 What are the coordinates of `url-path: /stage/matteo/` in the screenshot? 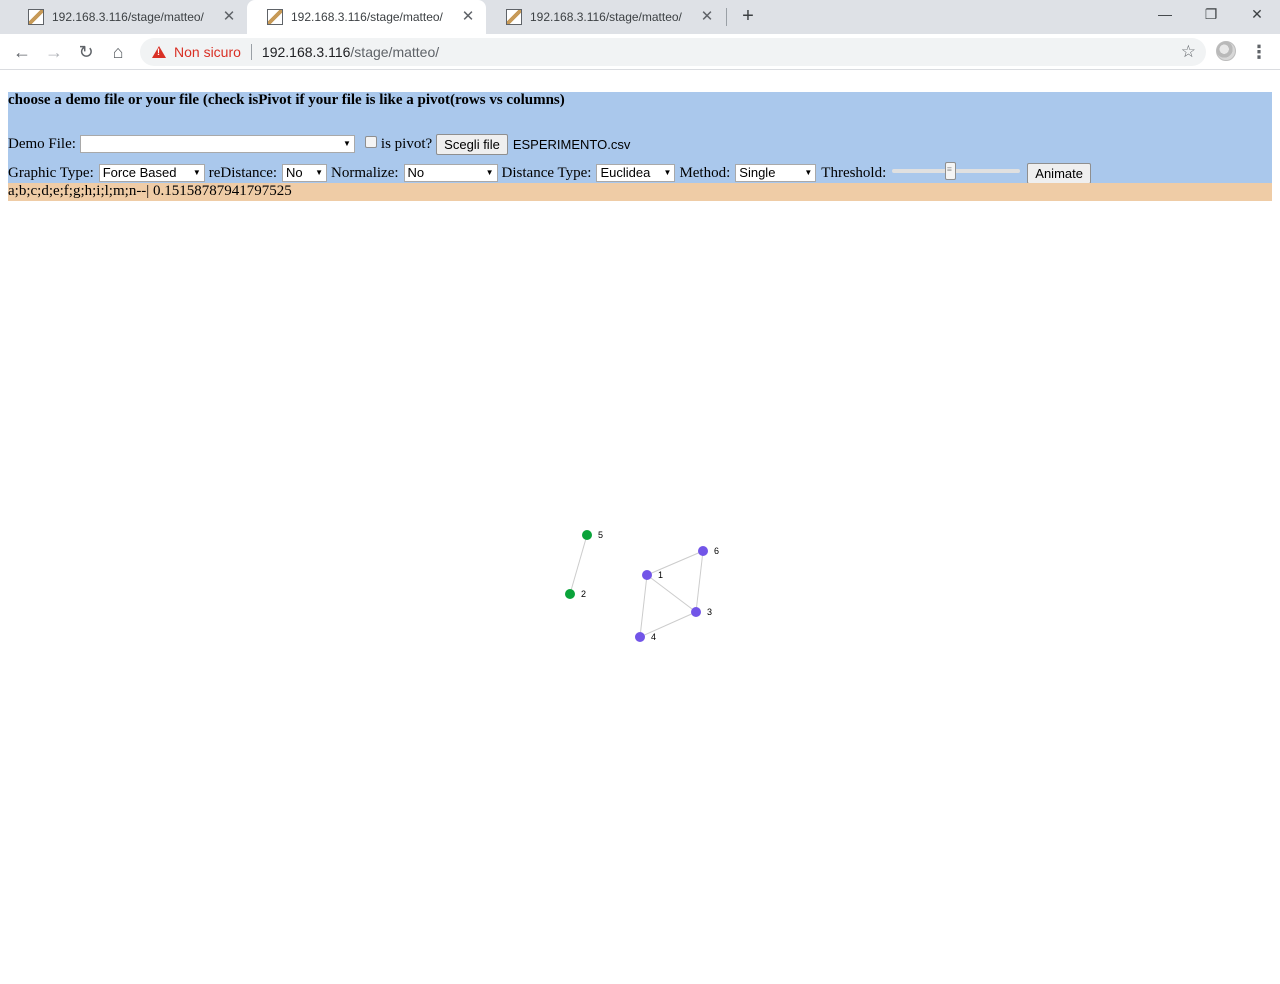 It's located at (395, 52).